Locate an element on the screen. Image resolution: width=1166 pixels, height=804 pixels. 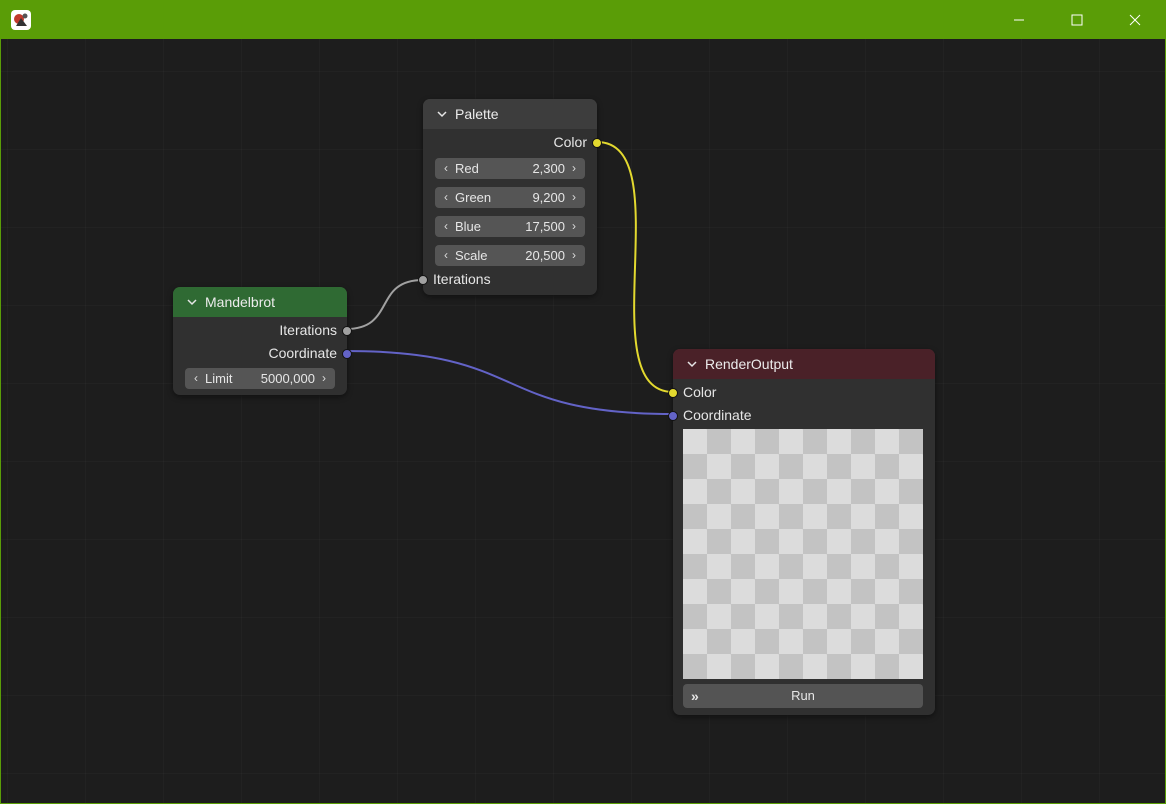
field-value: 9,200 is located at coordinates (548, 197).